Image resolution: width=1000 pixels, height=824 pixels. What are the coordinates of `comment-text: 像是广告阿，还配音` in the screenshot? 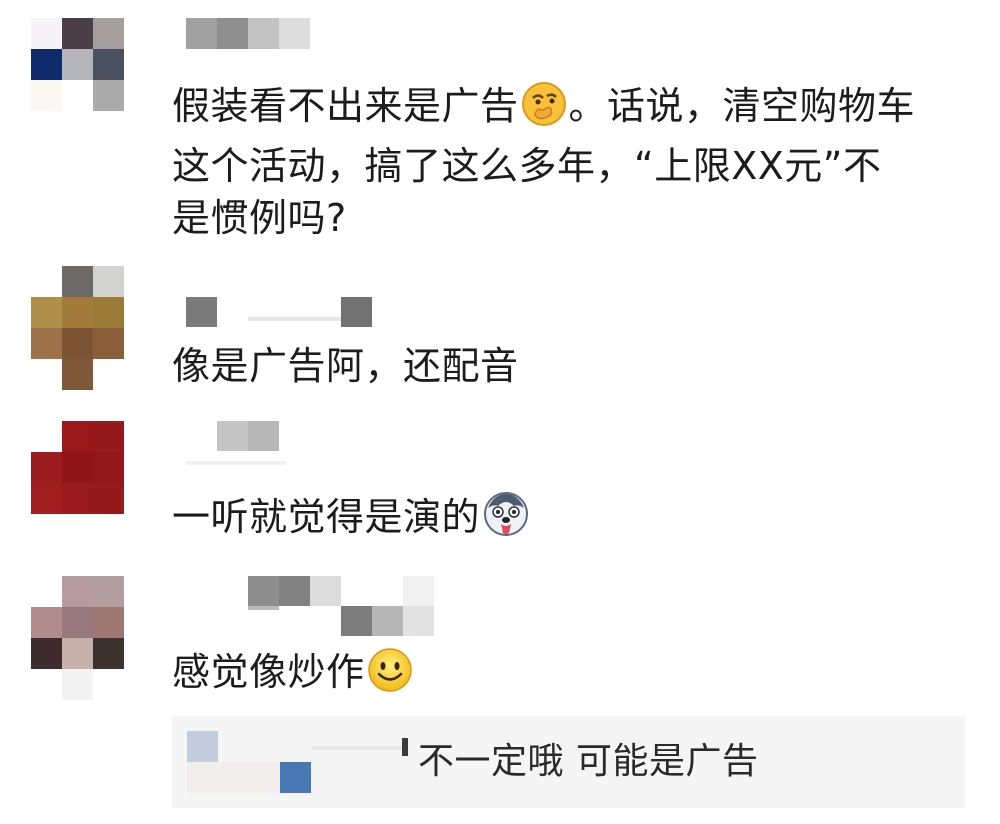 It's located at (572, 366).